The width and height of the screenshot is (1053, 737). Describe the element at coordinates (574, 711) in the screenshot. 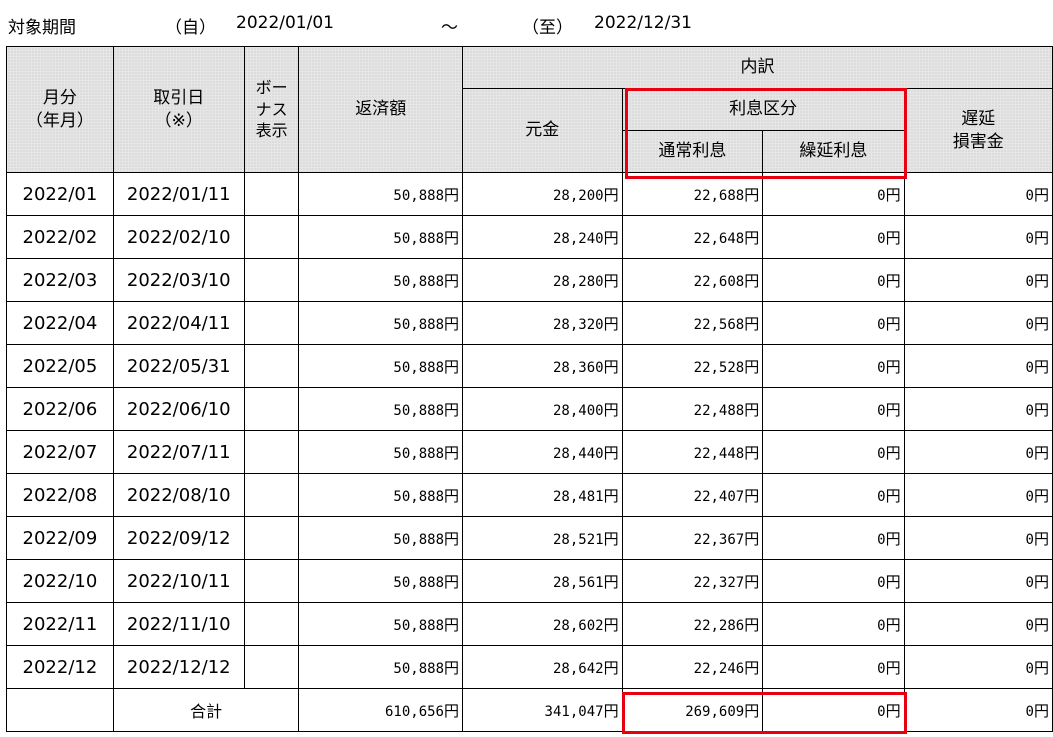

I see `total-principal-value: 341,047` at that location.